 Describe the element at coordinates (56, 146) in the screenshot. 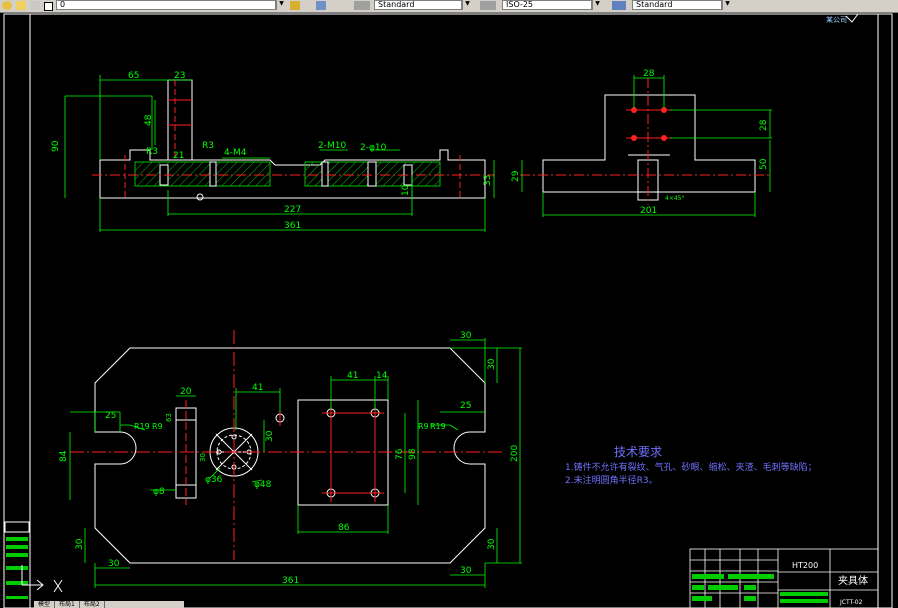

I see `svg-text: 90` at that location.